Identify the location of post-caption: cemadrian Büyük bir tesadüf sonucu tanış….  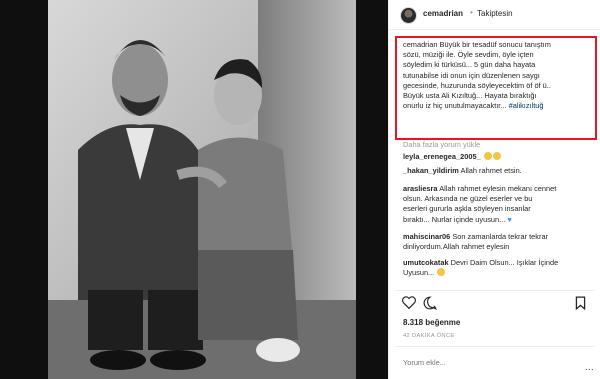
(497, 75).